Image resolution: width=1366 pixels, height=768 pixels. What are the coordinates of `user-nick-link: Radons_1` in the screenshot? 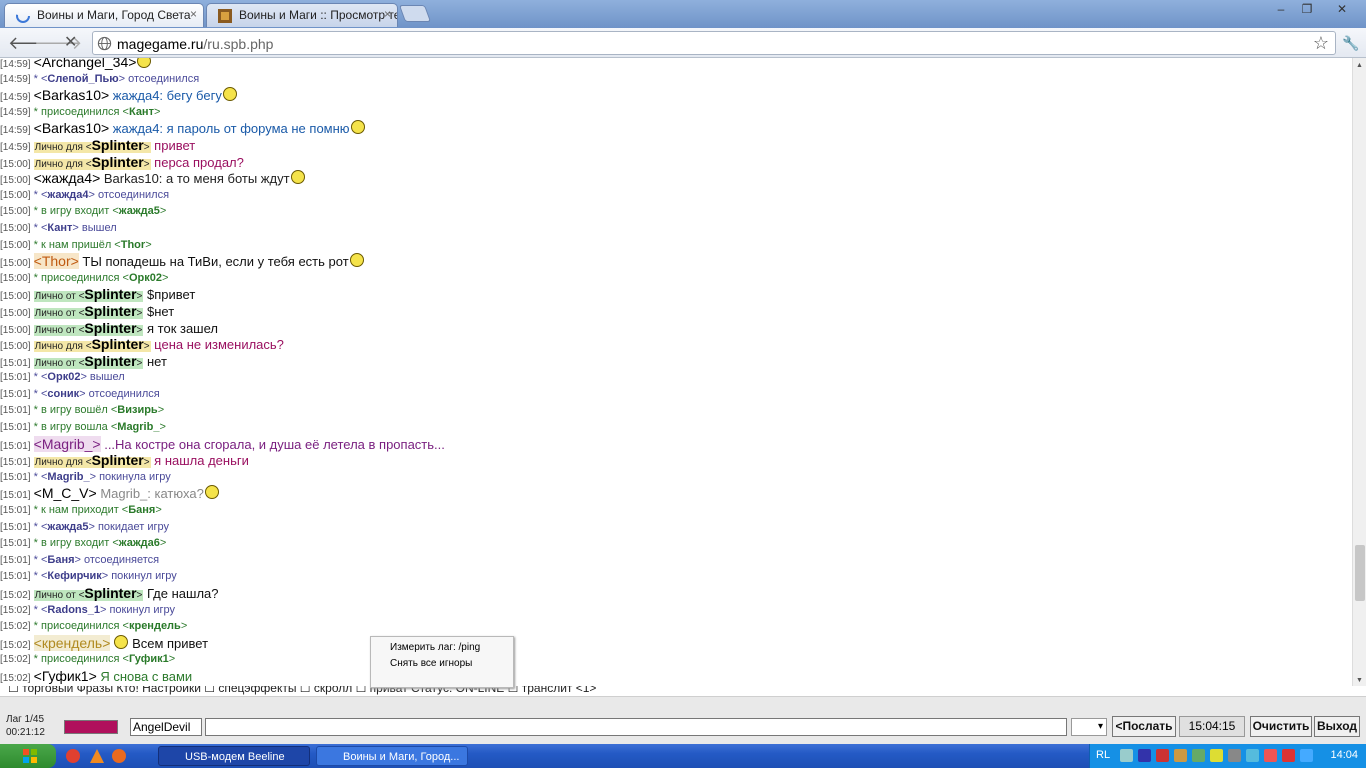 It's located at (73, 610).